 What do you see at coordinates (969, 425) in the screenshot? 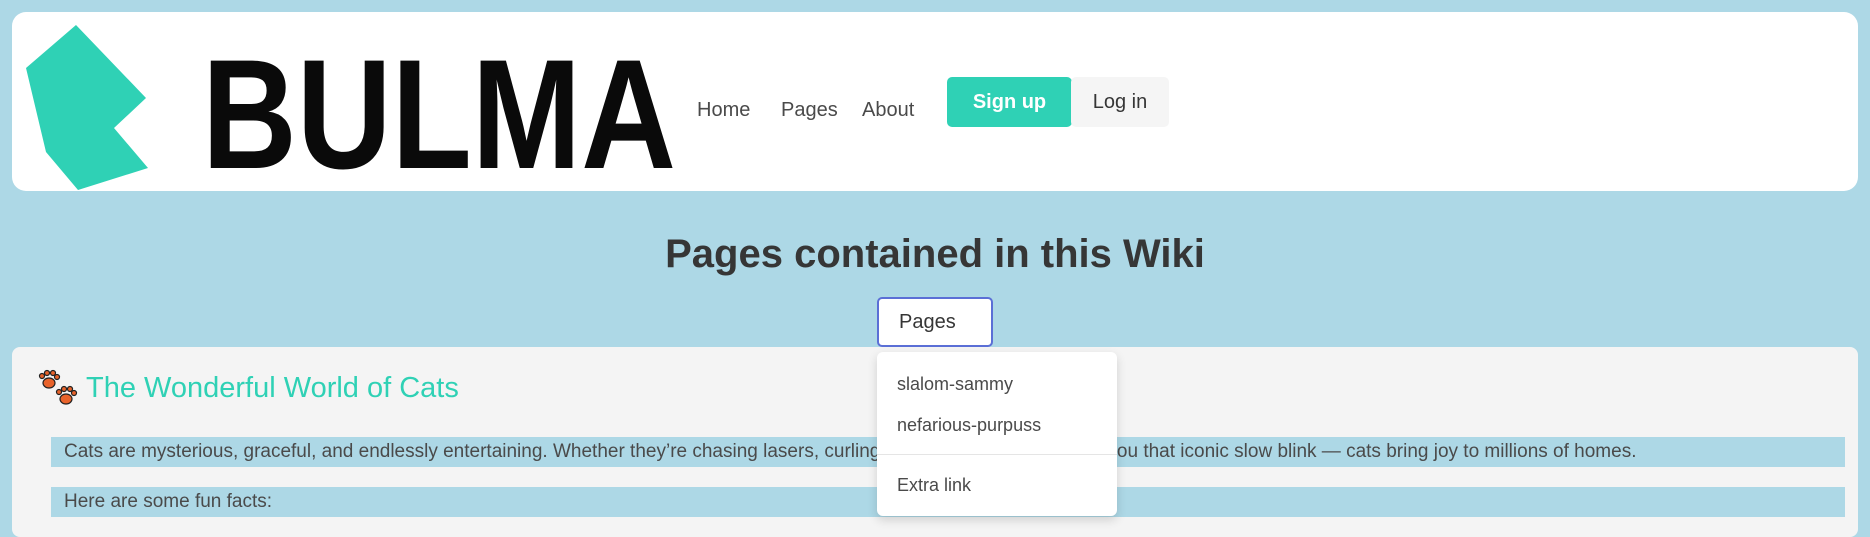
I see `dropdown-item-nefarious-purpuss: nefarious-purpuss` at bounding box center [969, 425].